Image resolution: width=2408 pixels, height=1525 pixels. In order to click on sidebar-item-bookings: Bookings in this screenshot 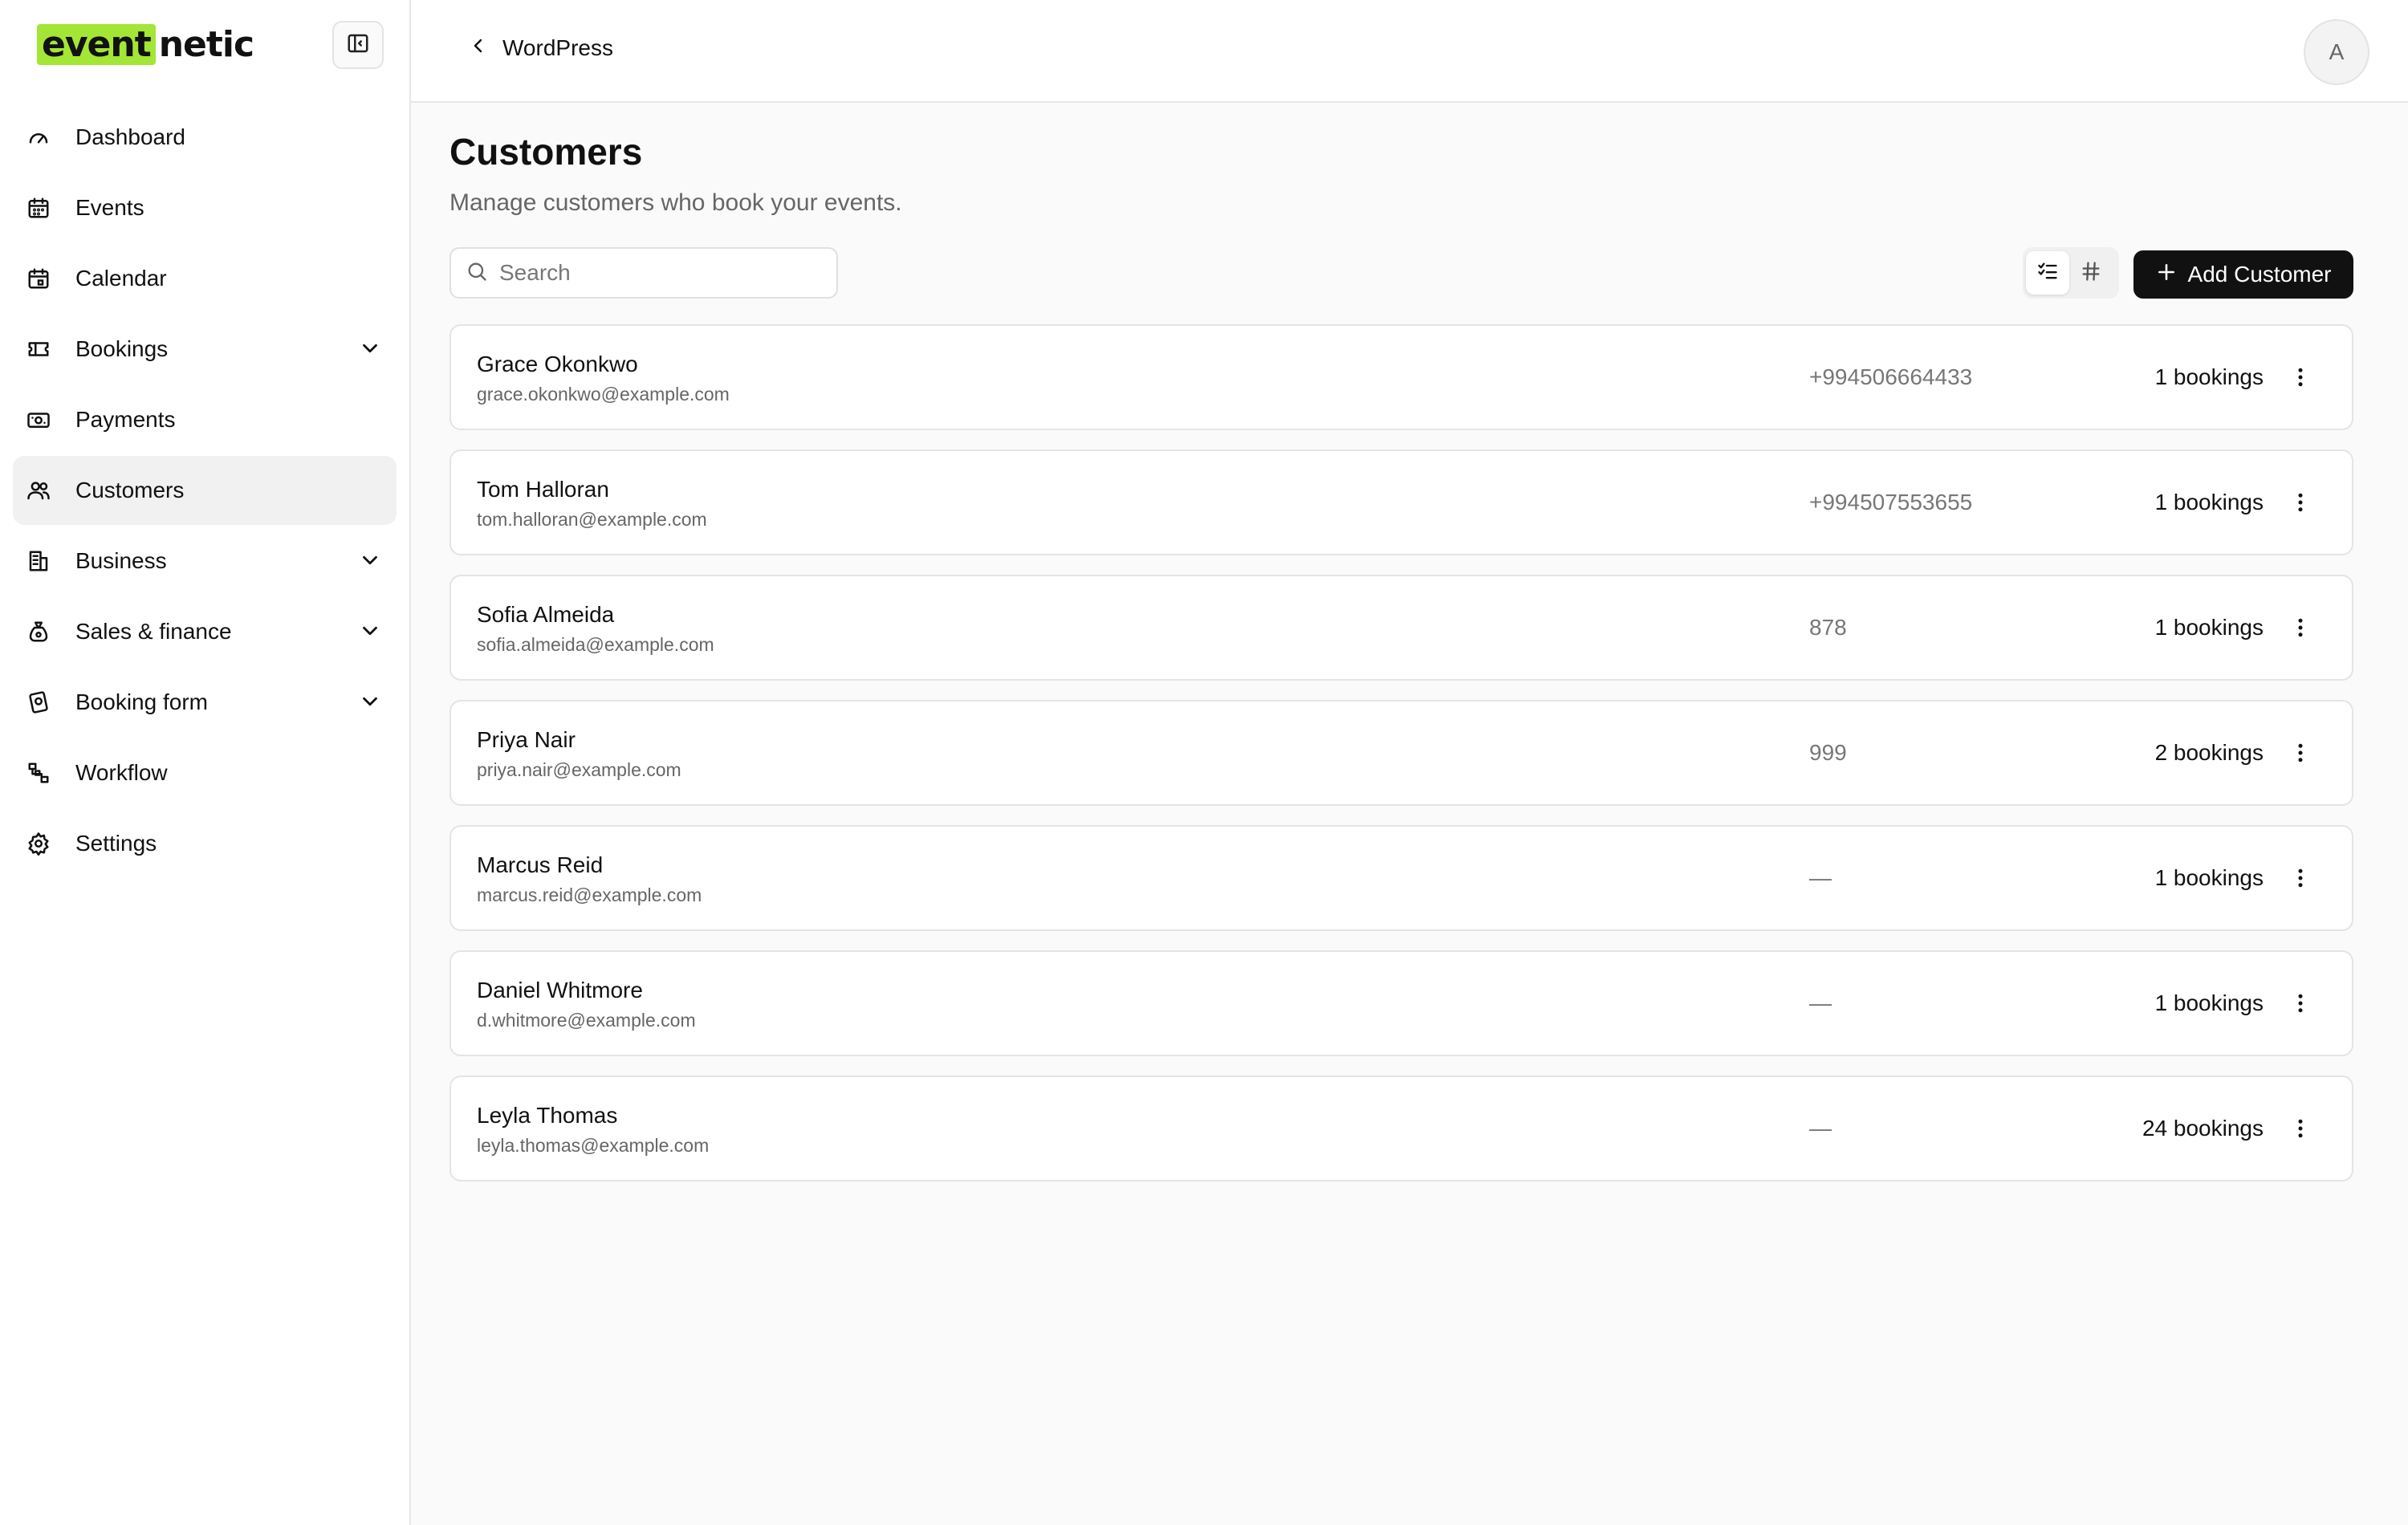, I will do `click(205, 349)`.